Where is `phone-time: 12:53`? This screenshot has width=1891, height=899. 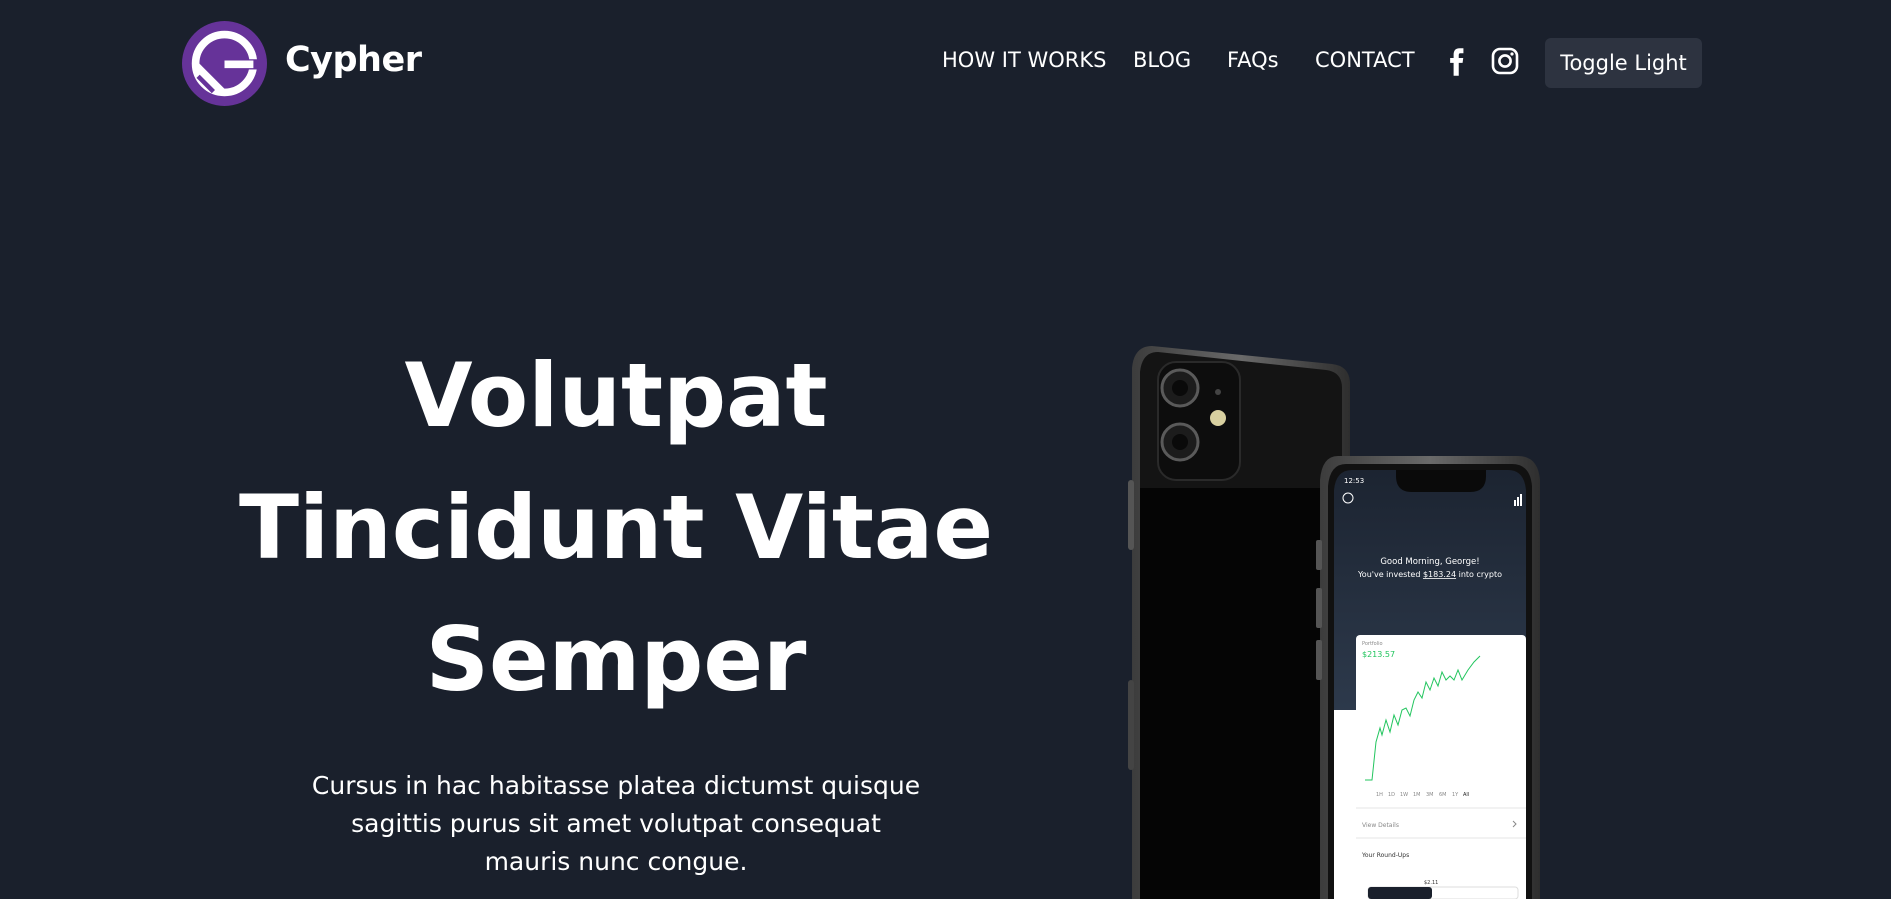
phone-time: 12:53 is located at coordinates (1354, 481).